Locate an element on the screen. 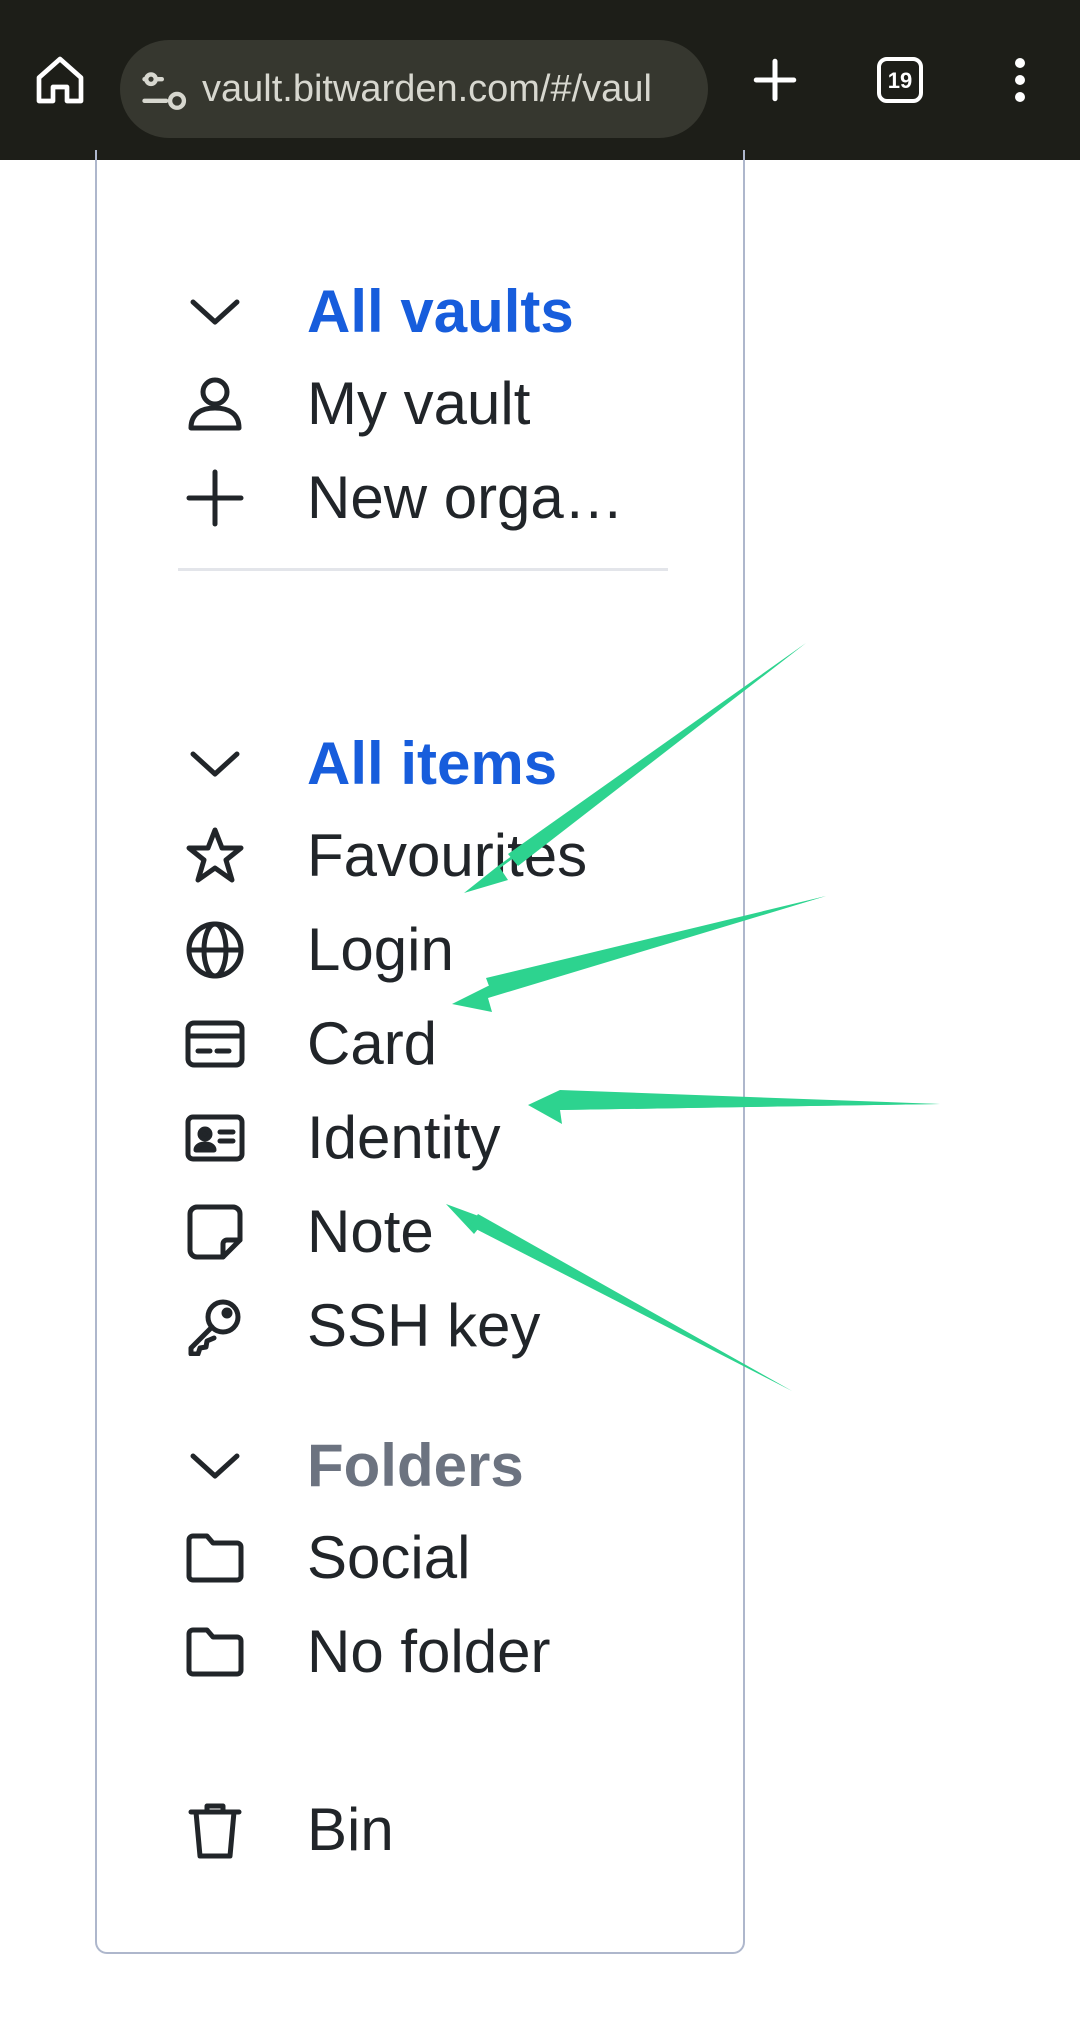 This screenshot has height=2032, width=1080. type-item-favourites: Favourites is located at coordinates (417, 856).